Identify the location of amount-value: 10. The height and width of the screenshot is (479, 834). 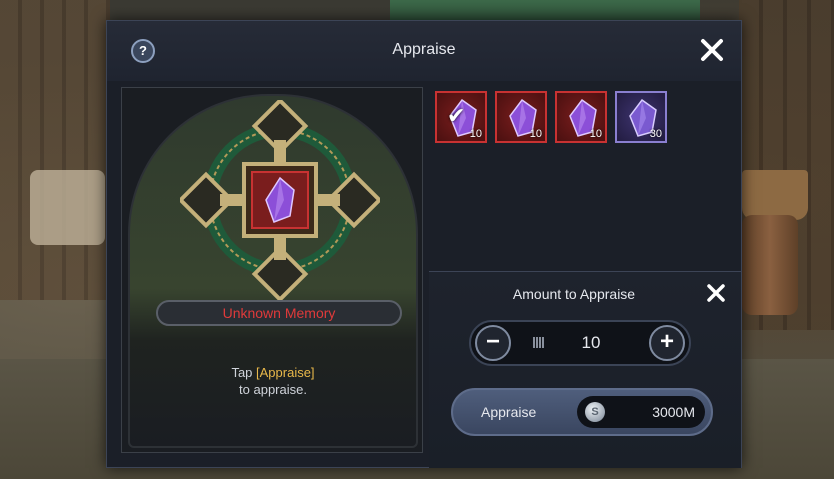
(591, 343).